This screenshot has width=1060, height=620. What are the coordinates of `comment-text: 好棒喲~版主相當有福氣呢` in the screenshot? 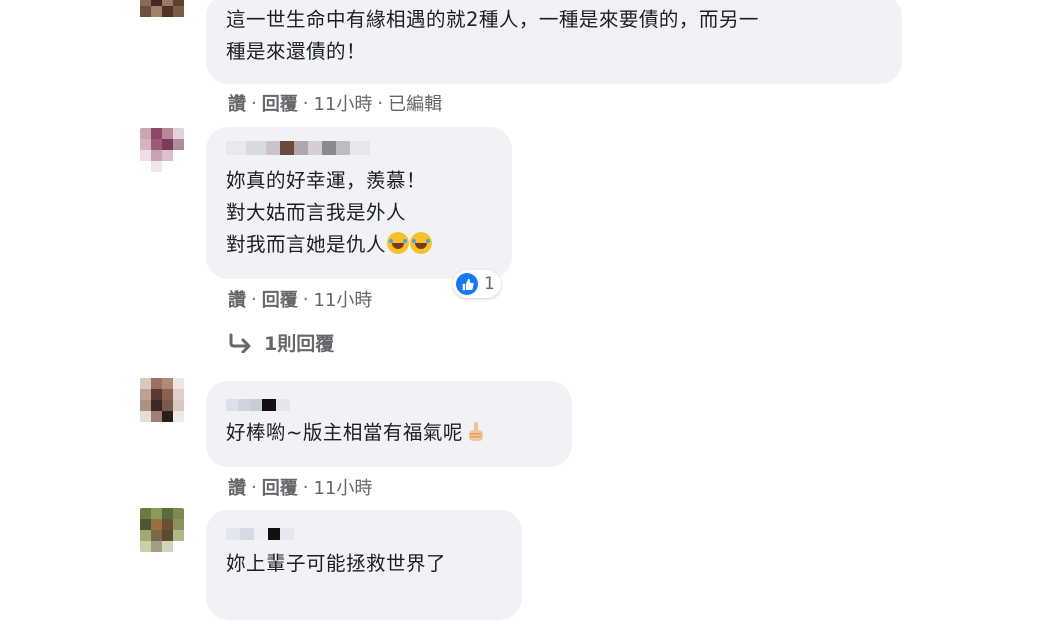 It's located at (344, 432).